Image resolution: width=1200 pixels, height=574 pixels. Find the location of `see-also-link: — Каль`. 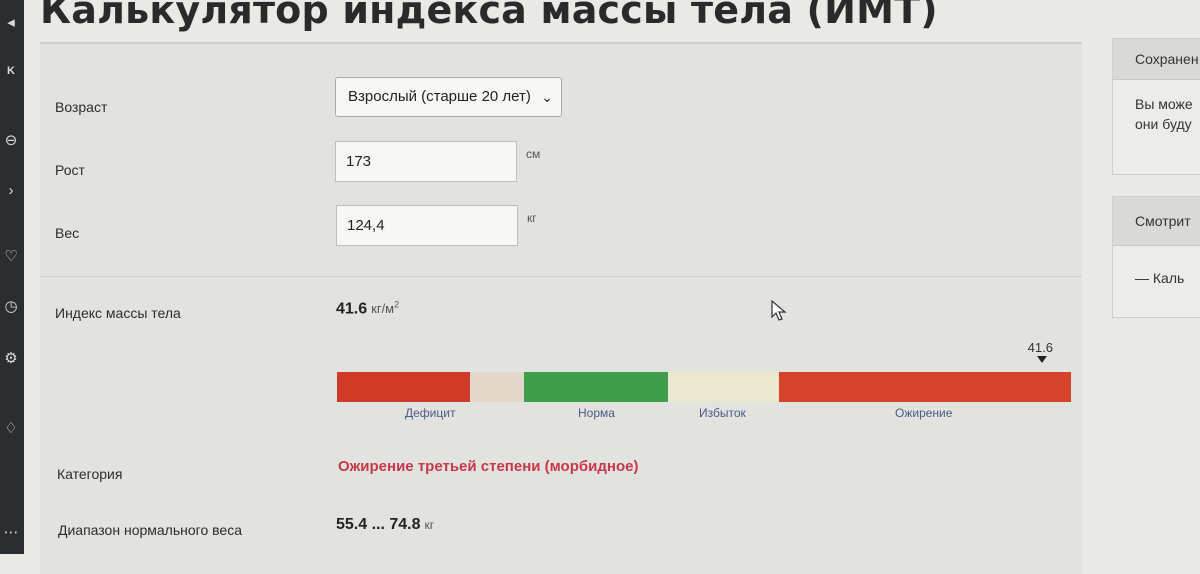

see-also-link: — Каль is located at coordinates (1156, 267).